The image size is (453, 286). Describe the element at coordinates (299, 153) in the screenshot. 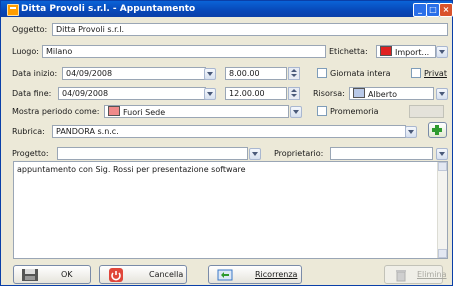

I see `proprietario-label: Proprietario:` at that location.